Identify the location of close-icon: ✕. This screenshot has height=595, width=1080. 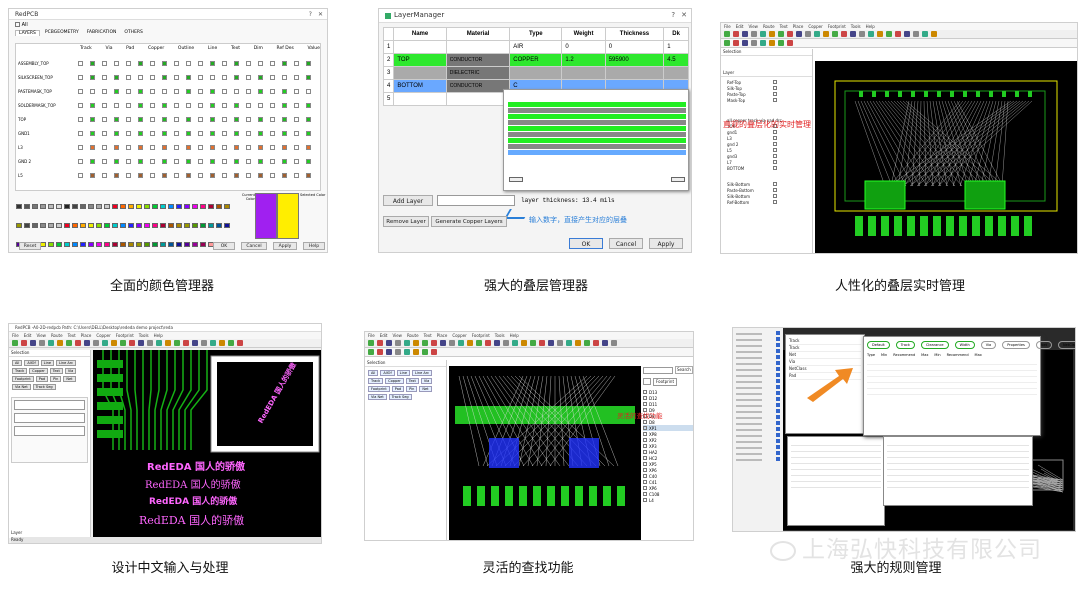
(320, 14).